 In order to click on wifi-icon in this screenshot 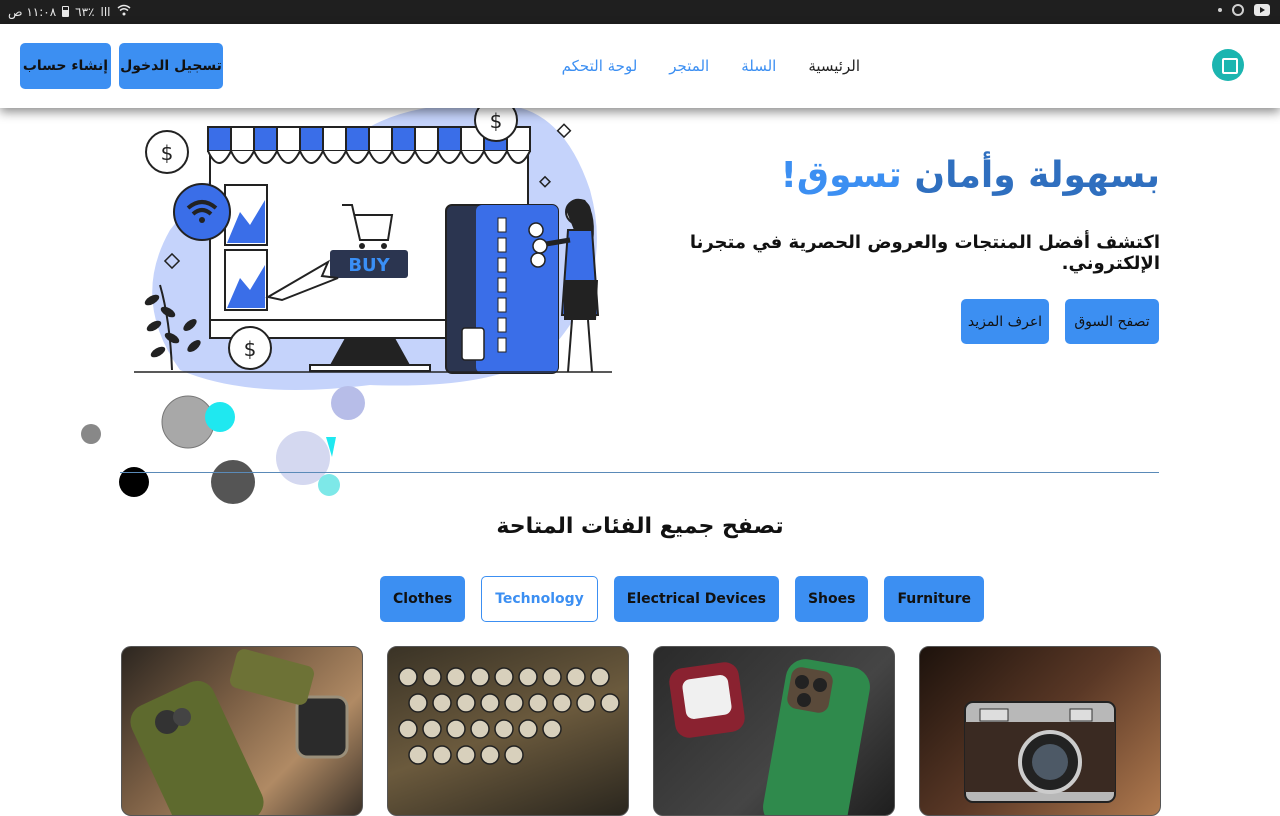, I will do `click(124, 11)`.